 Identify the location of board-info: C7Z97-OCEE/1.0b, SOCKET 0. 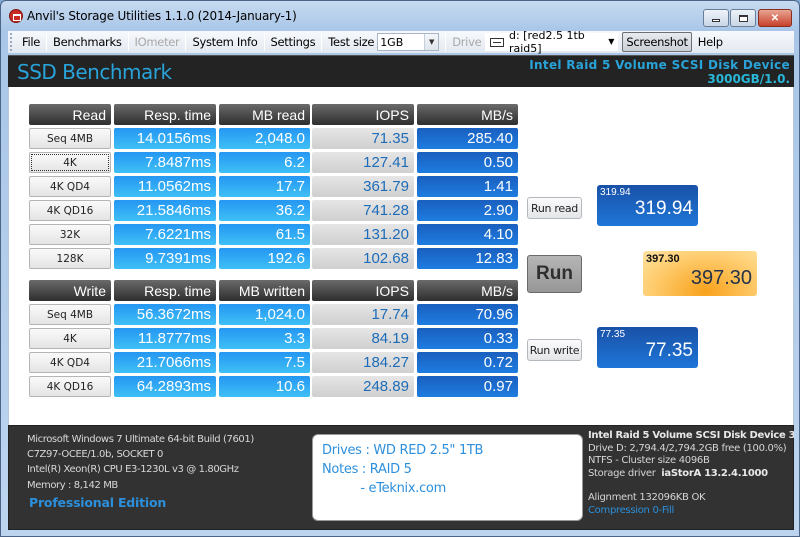
(95, 455).